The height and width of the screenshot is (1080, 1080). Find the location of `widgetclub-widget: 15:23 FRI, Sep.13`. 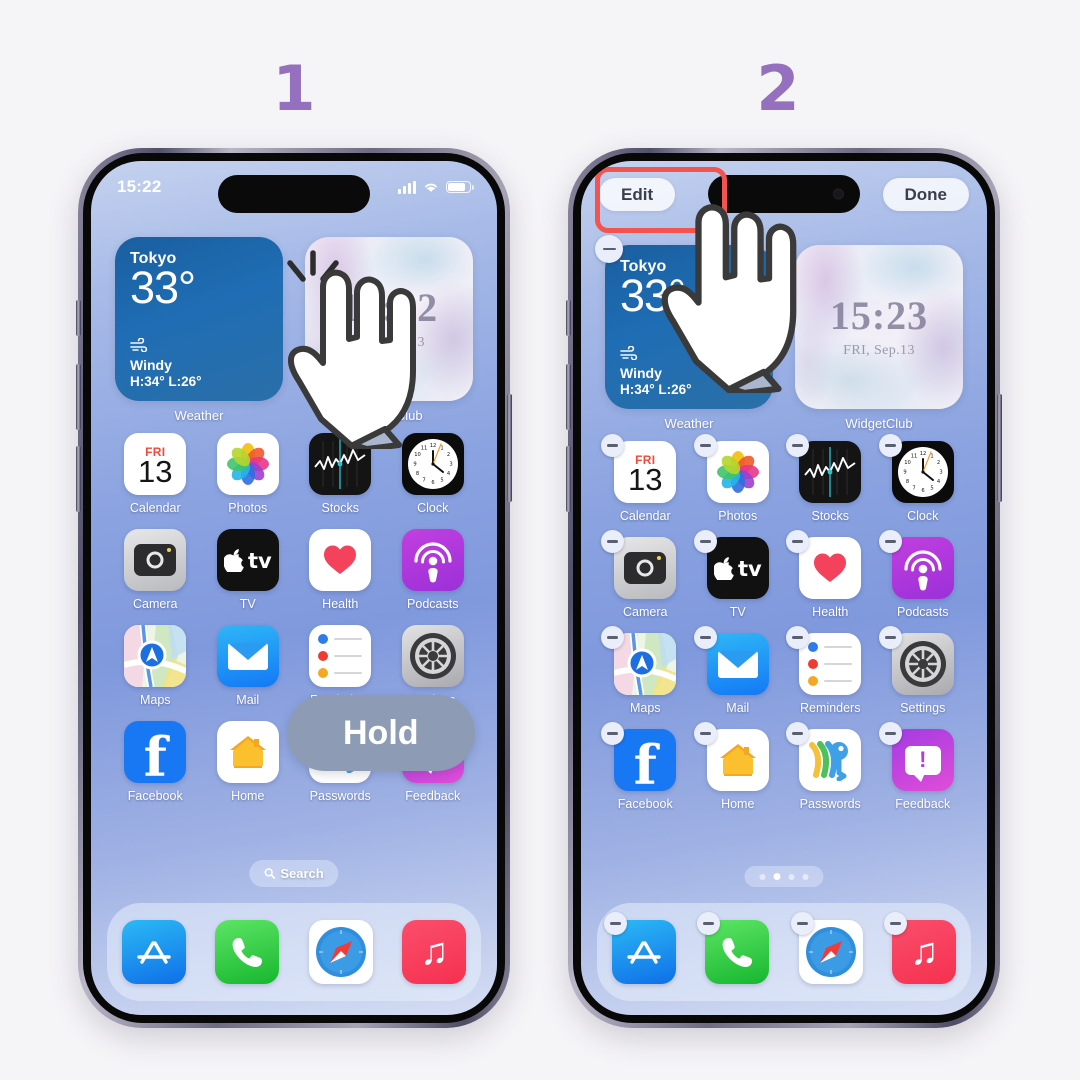

widgetclub-widget: 15:23 FRI, Sep.13 is located at coordinates (879, 327).